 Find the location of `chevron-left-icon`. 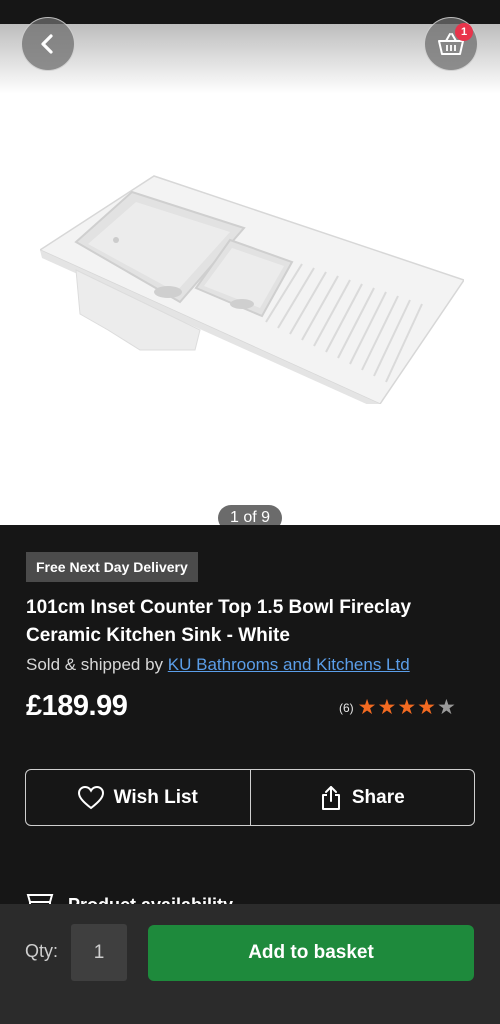

chevron-left-icon is located at coordinates (47, 44).